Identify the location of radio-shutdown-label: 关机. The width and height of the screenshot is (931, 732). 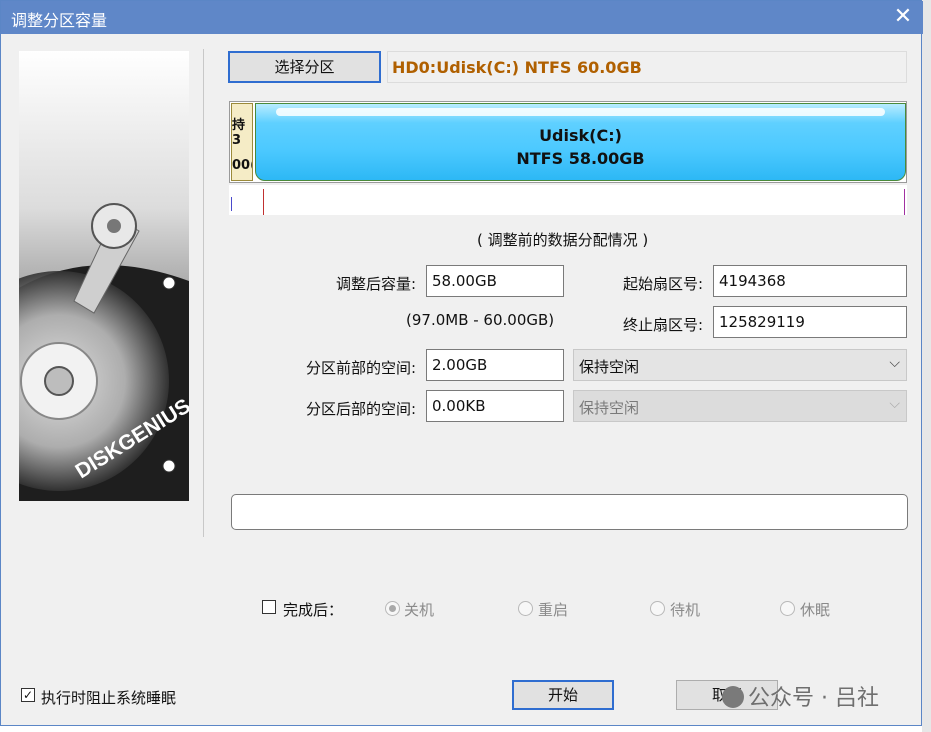
(419, 610).